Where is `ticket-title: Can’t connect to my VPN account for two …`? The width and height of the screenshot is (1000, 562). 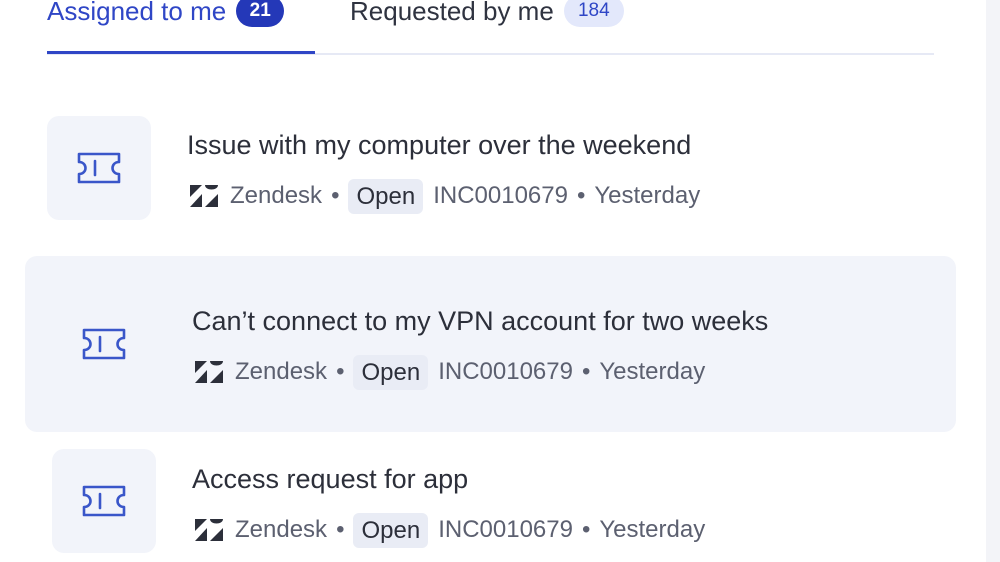 ticket-title: Can’t connect to my VPN account for two … is located at coordinates (480, 321).